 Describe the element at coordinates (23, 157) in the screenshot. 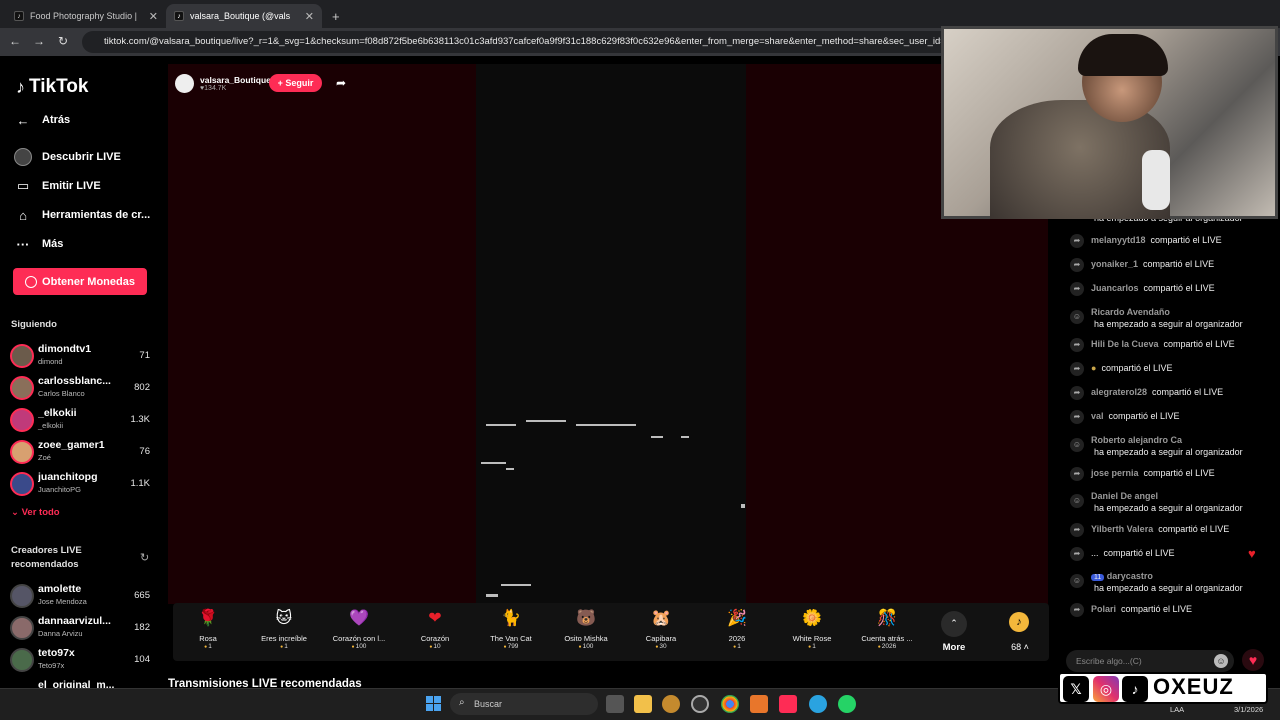

I see `live-avatar-icon` at that location.